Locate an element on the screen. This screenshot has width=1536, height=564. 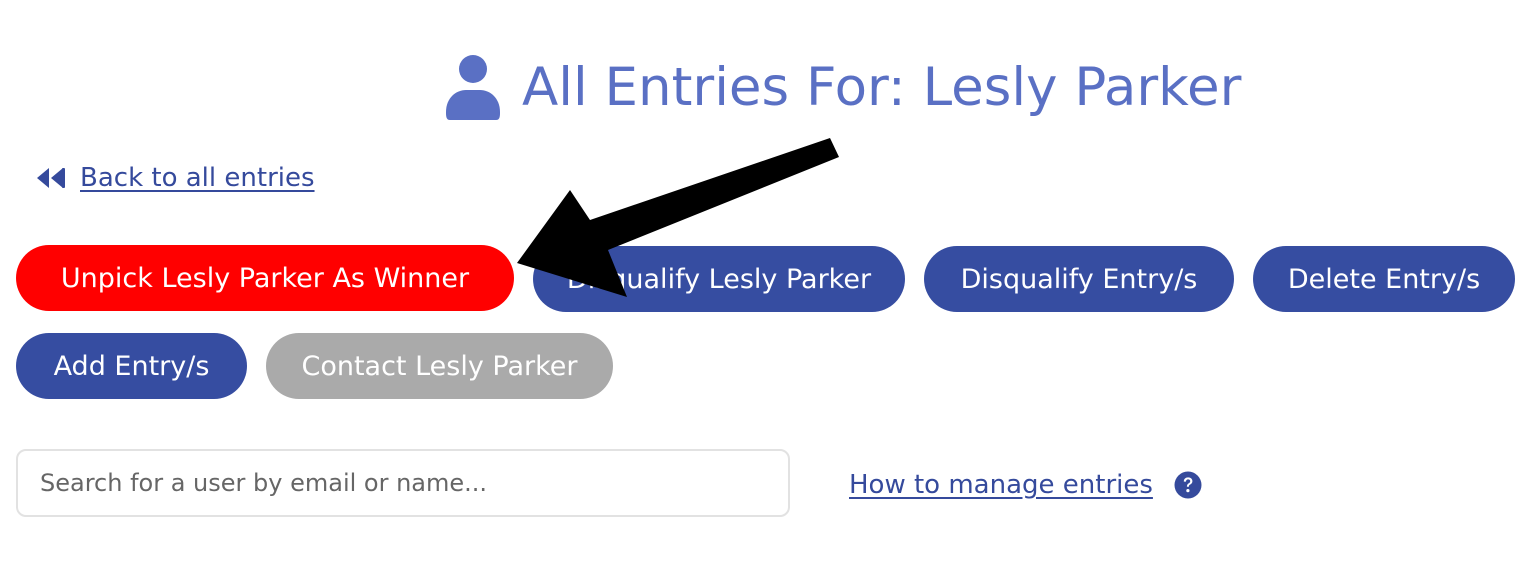
manage-entries-help-link: How to manage entries is located at coordinates (1001, 485).